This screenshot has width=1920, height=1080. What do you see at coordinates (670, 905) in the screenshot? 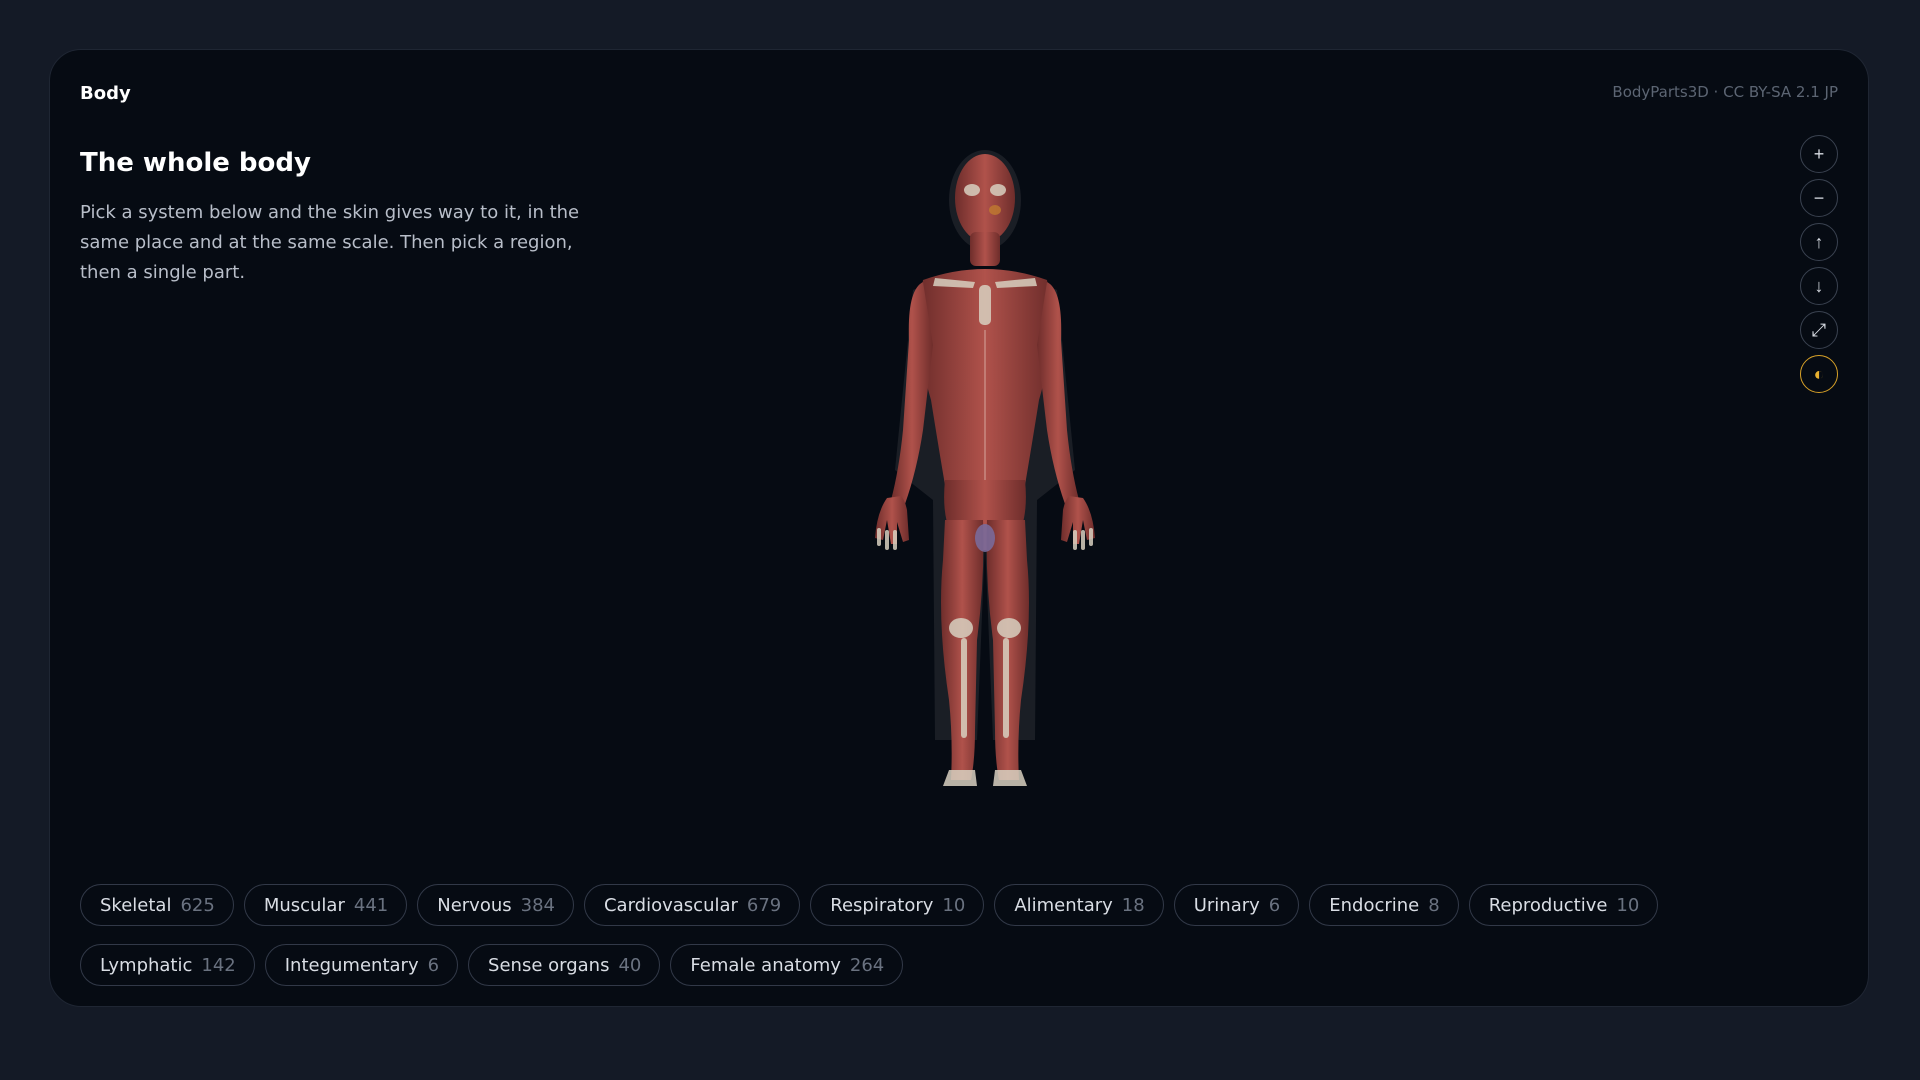
I see `chip-label: Cardiovascular` at bounding box center [670, 905].